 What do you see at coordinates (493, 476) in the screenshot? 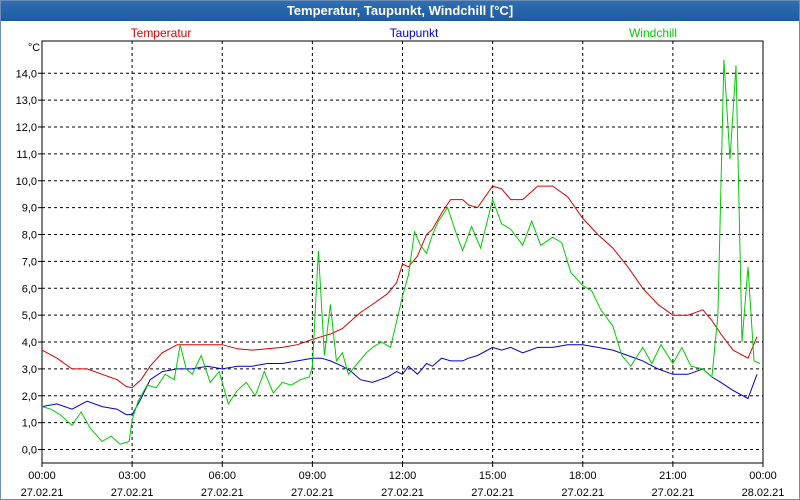
I see `x-tick-time-label: 15:00` at bounding box center [493, 476].